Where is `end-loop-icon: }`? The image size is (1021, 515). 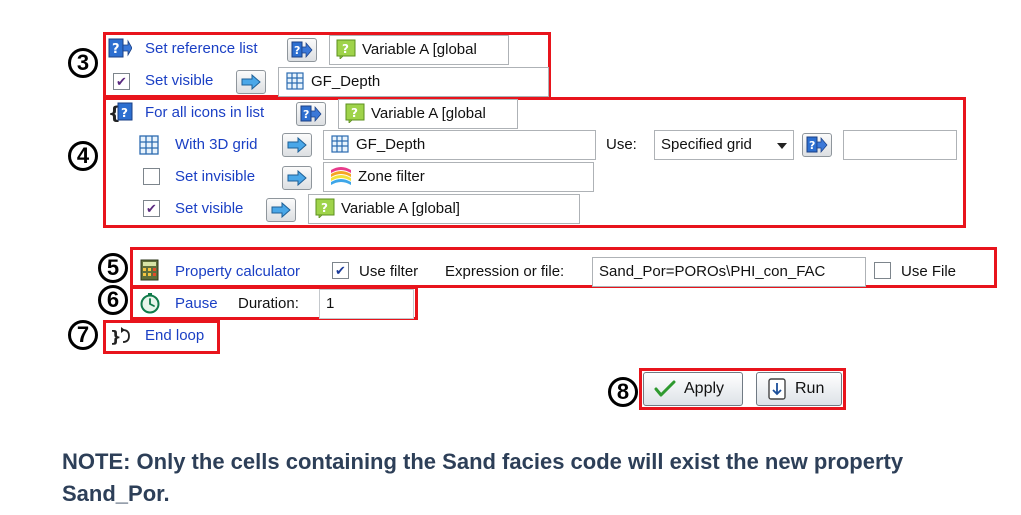 end-loop-icon: } is located at coordinates (120, 336).